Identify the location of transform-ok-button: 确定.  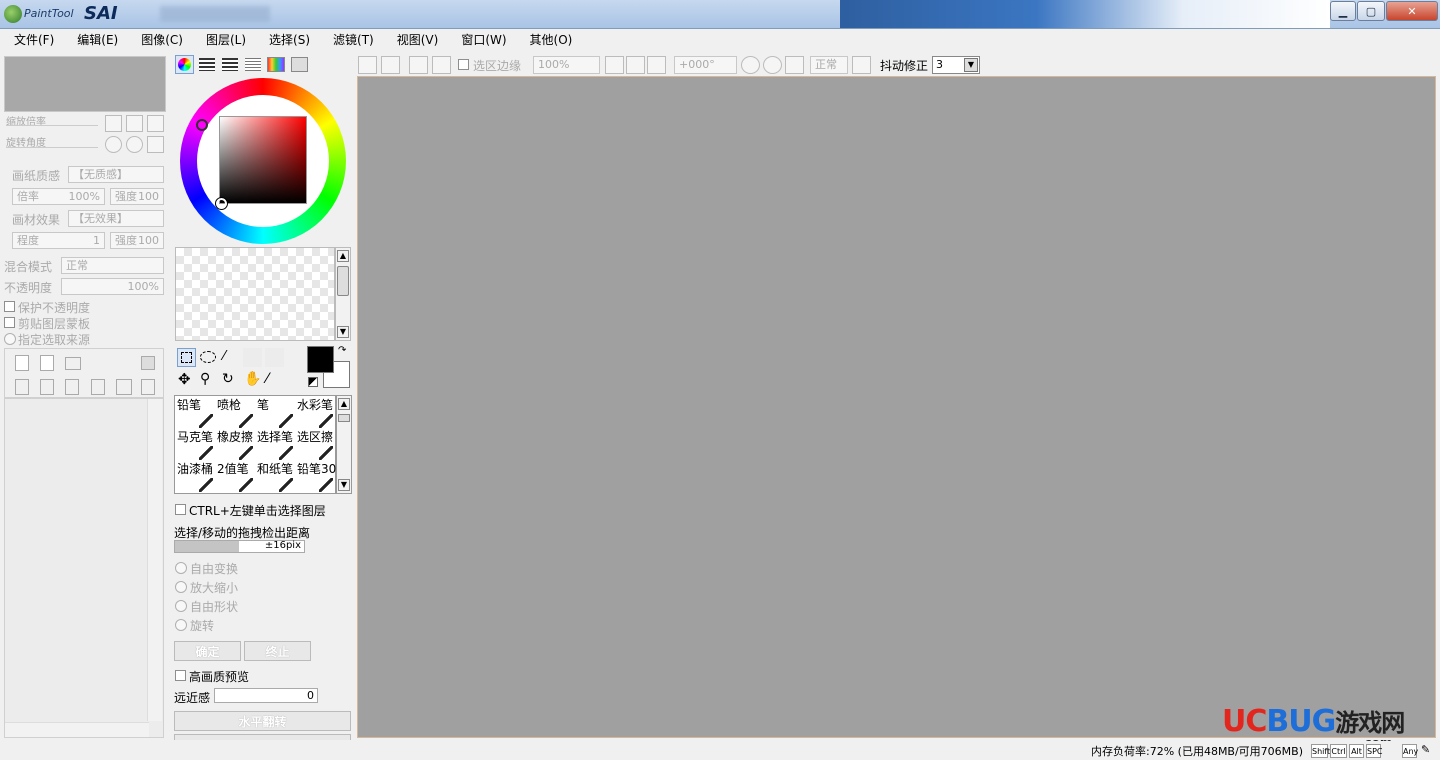
(207, 651).